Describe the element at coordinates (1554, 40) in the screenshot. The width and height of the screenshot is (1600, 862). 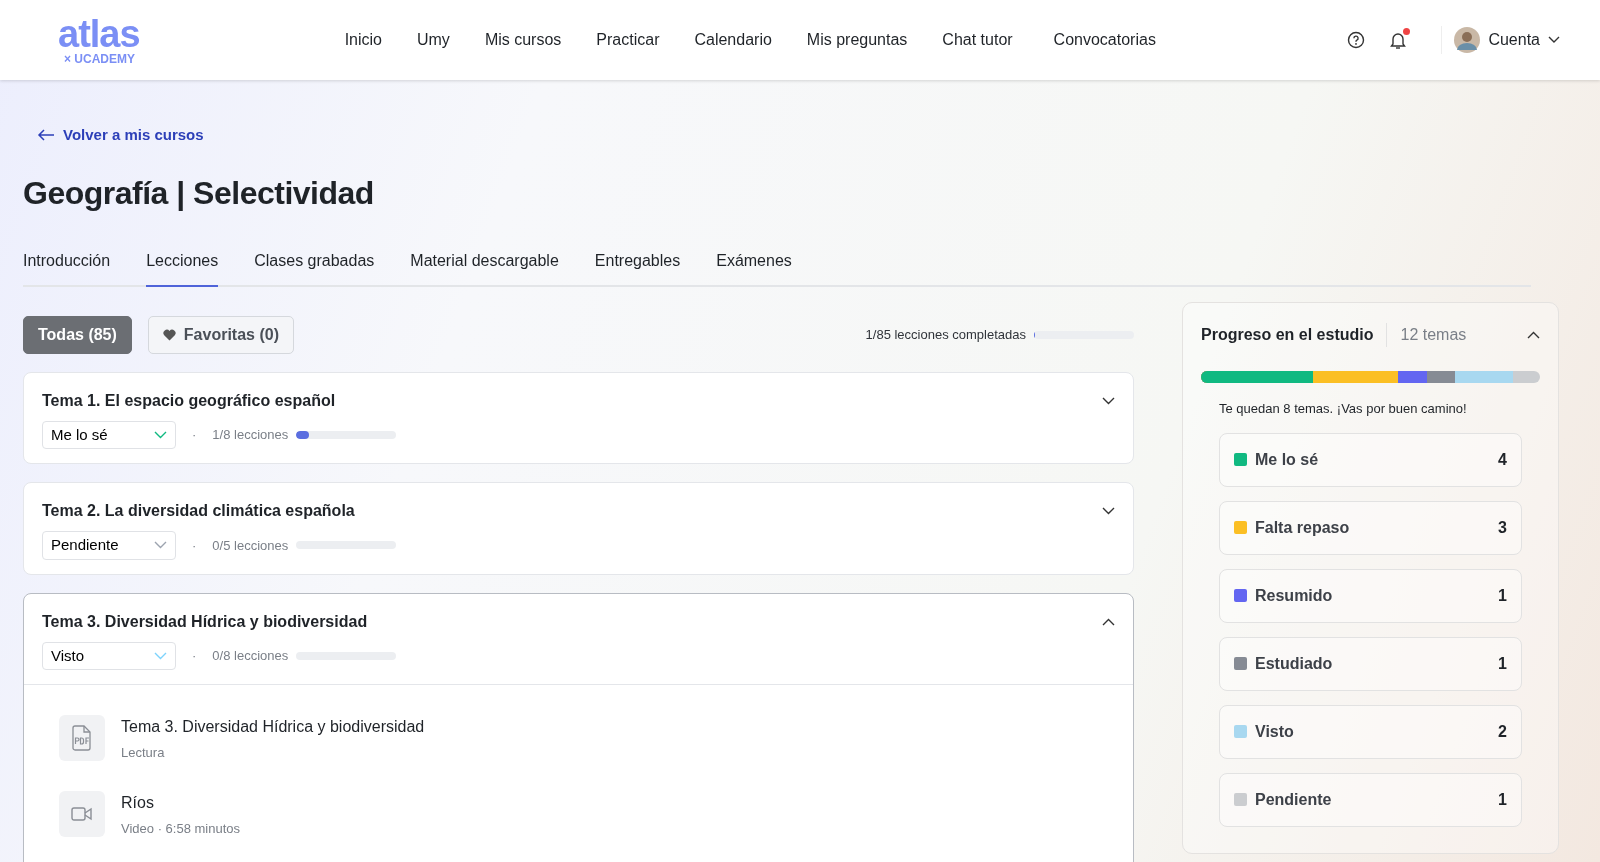
I see `caret-icon` at that location.